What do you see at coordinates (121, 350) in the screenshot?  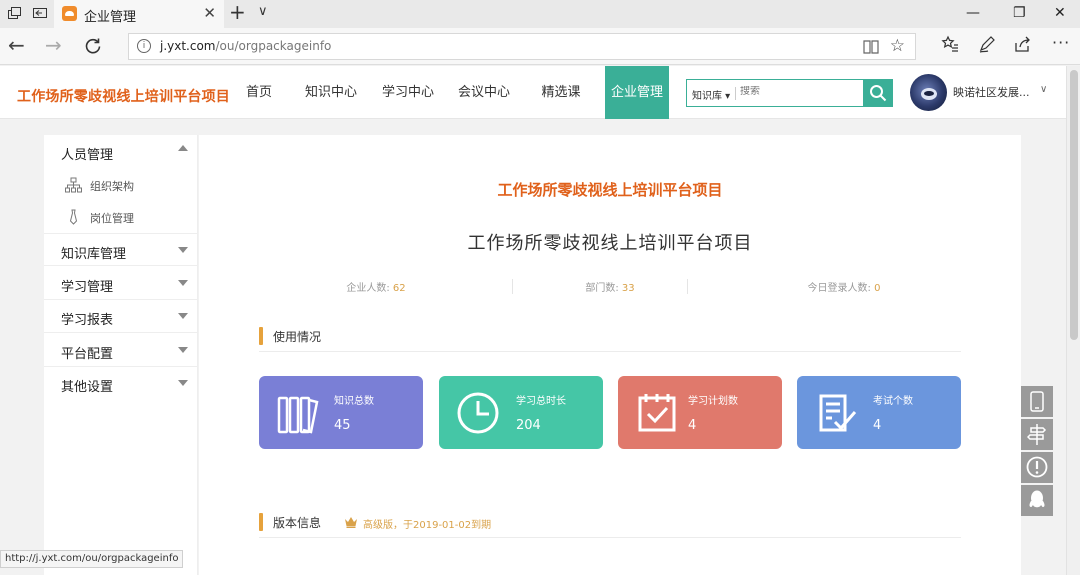 I see `sidebar-group-platform-config: 平台配置` at bounding box center [121, 350].